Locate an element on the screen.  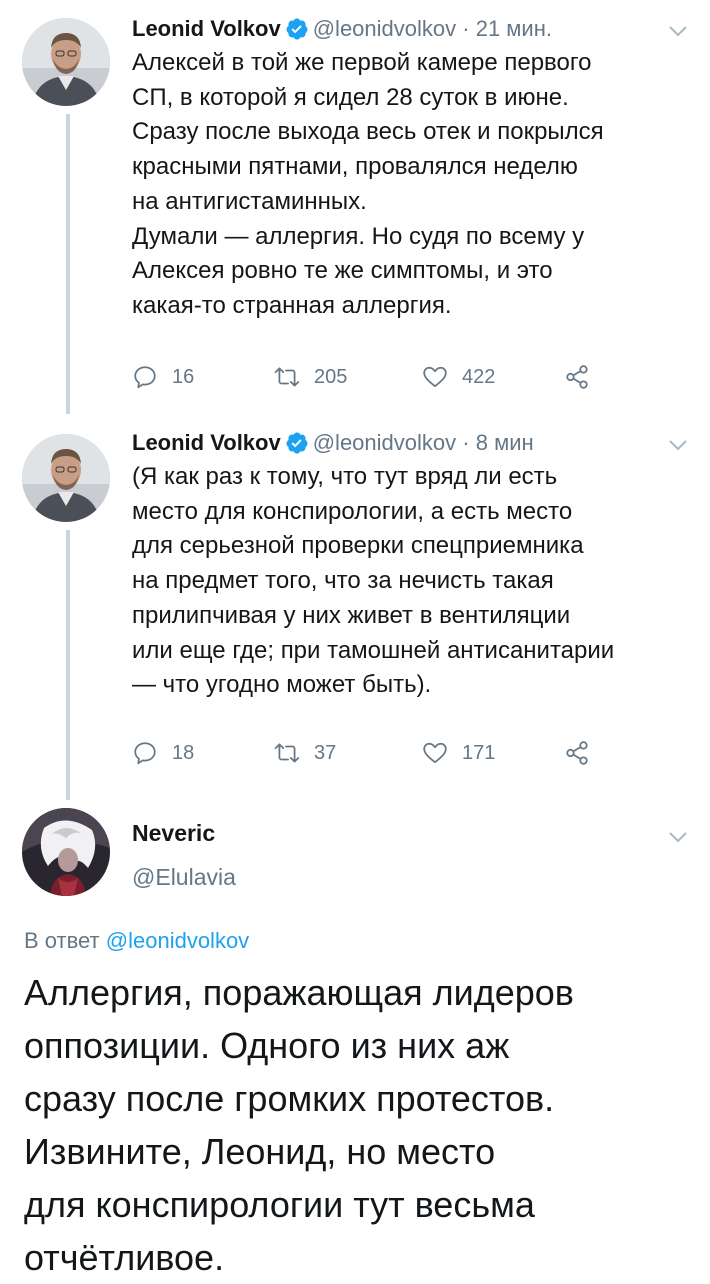
like-button: 171 is located at coordinates (458, 753).